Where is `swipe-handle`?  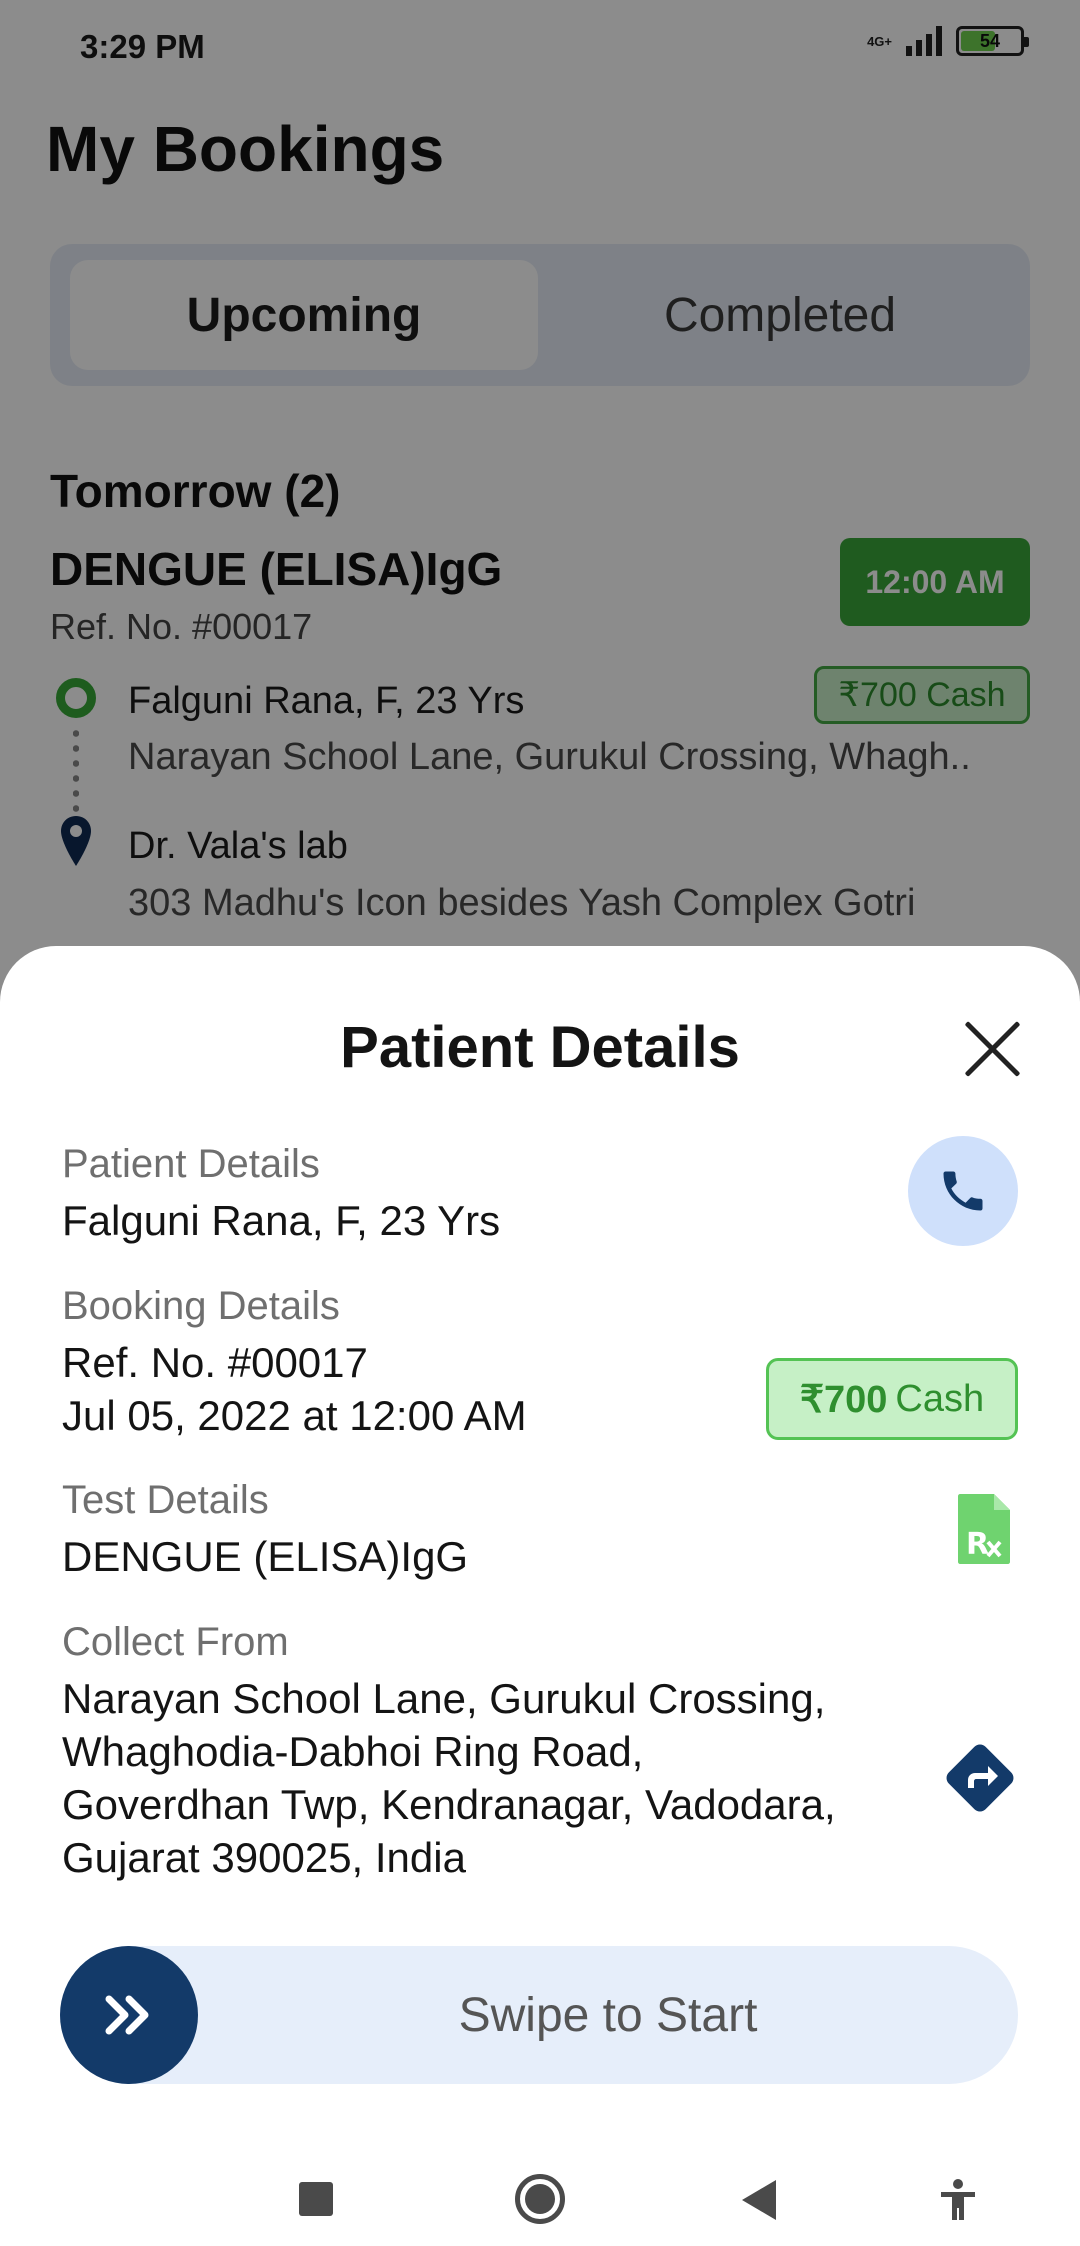
swipe-handle is located at coordinates (129, 2015).